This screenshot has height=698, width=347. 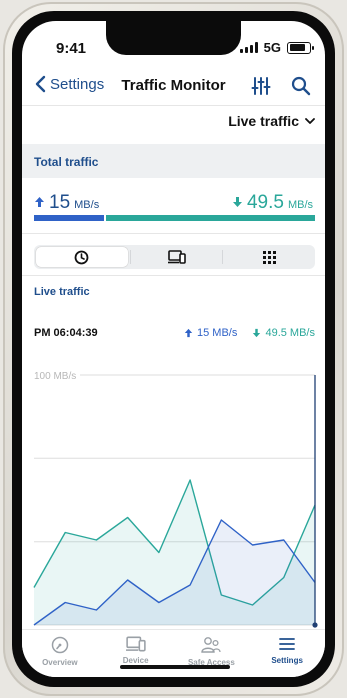 What do you see at coordinates (40, 84) in the screenshot?
I see `chevron-left-icon` at bounding box center [40, 84].